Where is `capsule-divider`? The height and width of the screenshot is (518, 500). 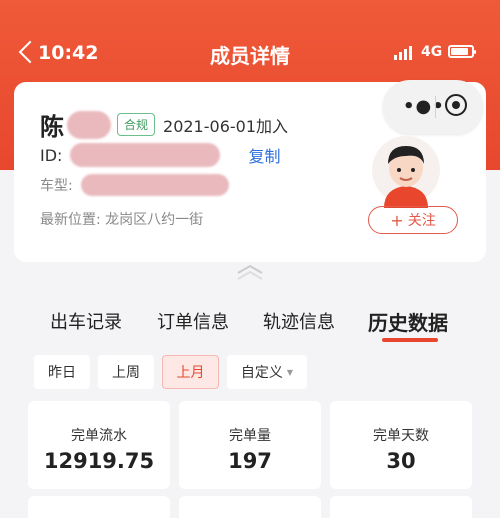 capsule-divider is located at coordinates (435, 107).